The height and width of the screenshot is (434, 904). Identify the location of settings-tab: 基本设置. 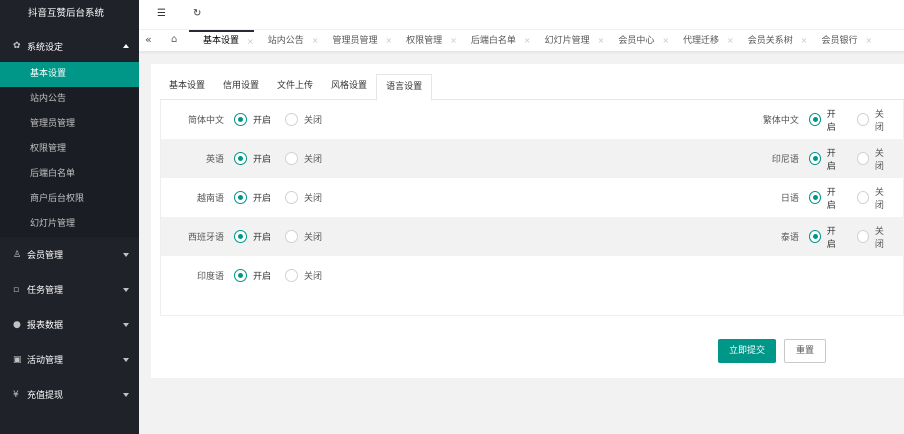
(187, 87).